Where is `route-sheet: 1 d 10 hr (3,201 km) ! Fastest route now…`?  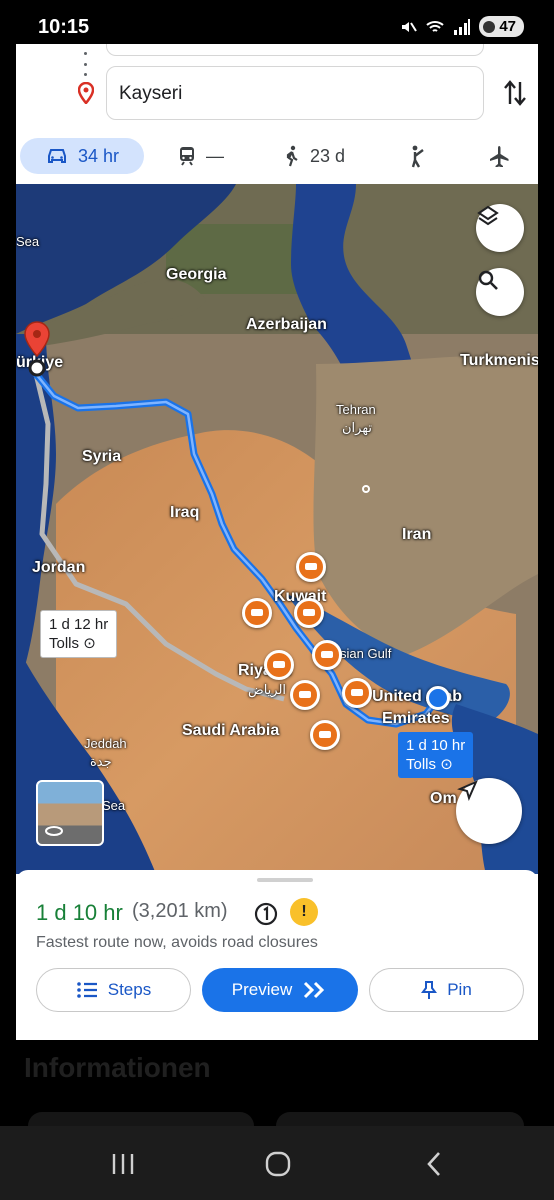
route-sheet: 1 d 10 hr (3,201 km) ! Fastest route now… is located at coordinates (277, 955).